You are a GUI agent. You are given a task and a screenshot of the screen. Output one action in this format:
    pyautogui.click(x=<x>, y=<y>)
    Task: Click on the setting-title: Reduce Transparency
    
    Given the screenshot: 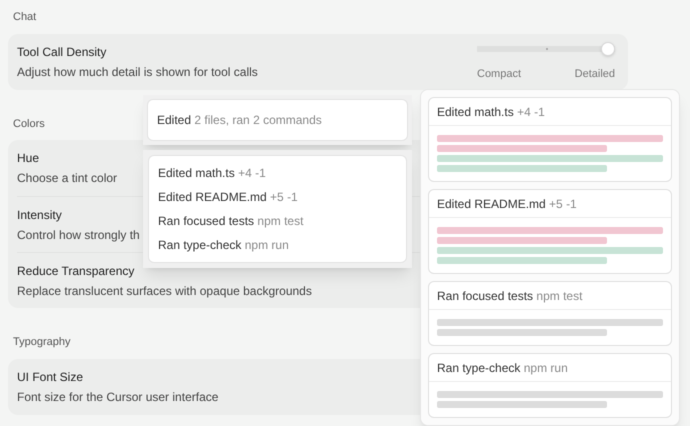 What is the action you would take?
    pyautogui.click(x=76, y=271)
    